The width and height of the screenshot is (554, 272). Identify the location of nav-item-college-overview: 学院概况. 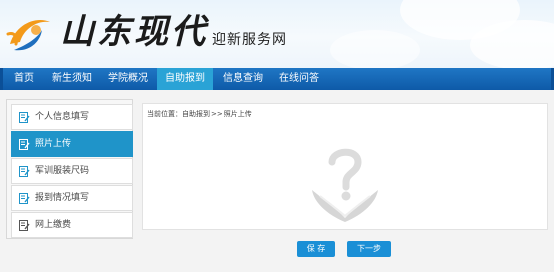
(128, 79).